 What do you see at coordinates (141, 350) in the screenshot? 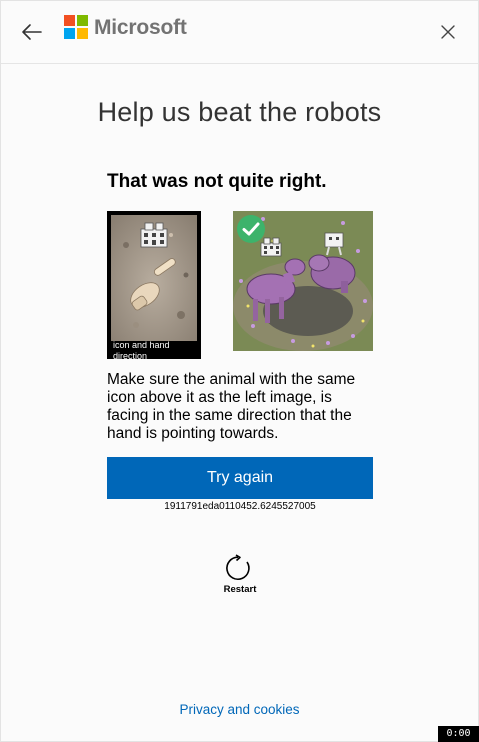
I see `reference-caption: icon and hand direction` at bounding box center [141, 350].